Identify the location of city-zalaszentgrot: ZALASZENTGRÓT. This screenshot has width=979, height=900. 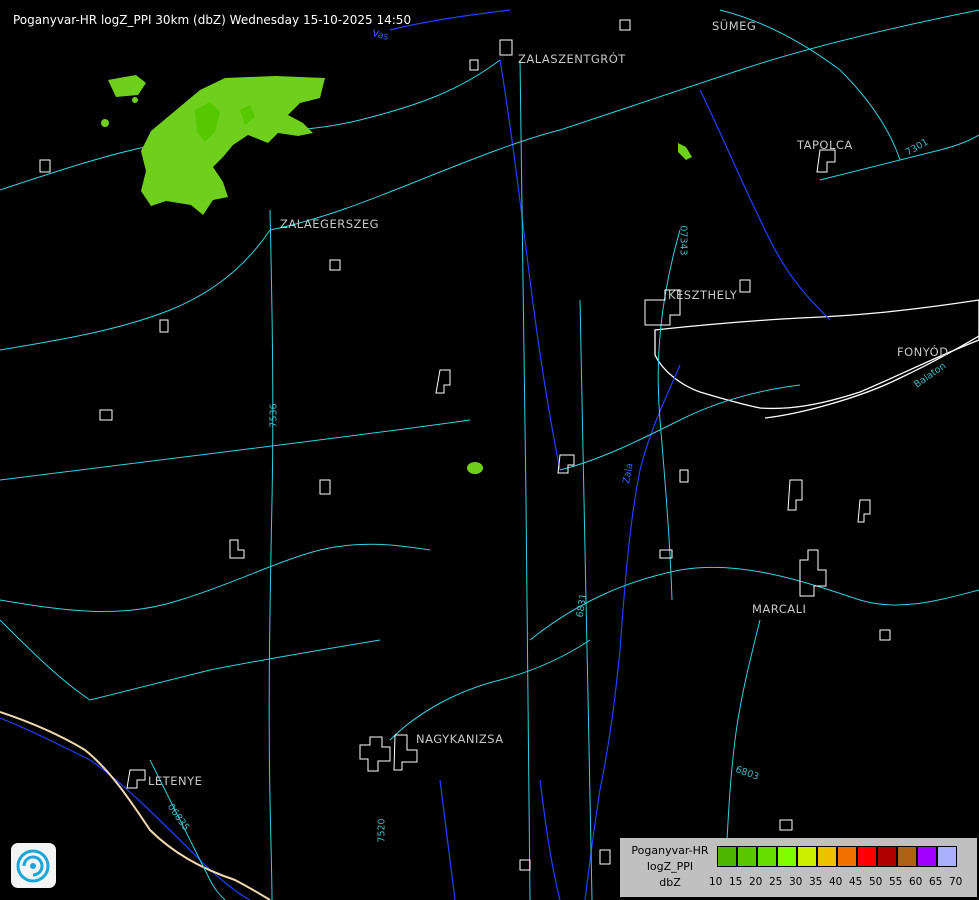
(572, 59).